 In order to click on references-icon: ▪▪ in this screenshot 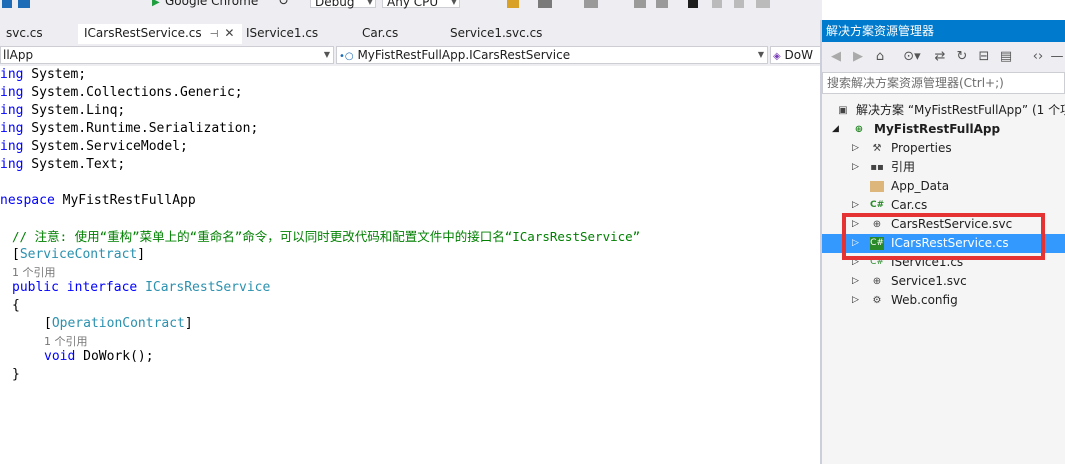, I will do `click(877, 167)`.